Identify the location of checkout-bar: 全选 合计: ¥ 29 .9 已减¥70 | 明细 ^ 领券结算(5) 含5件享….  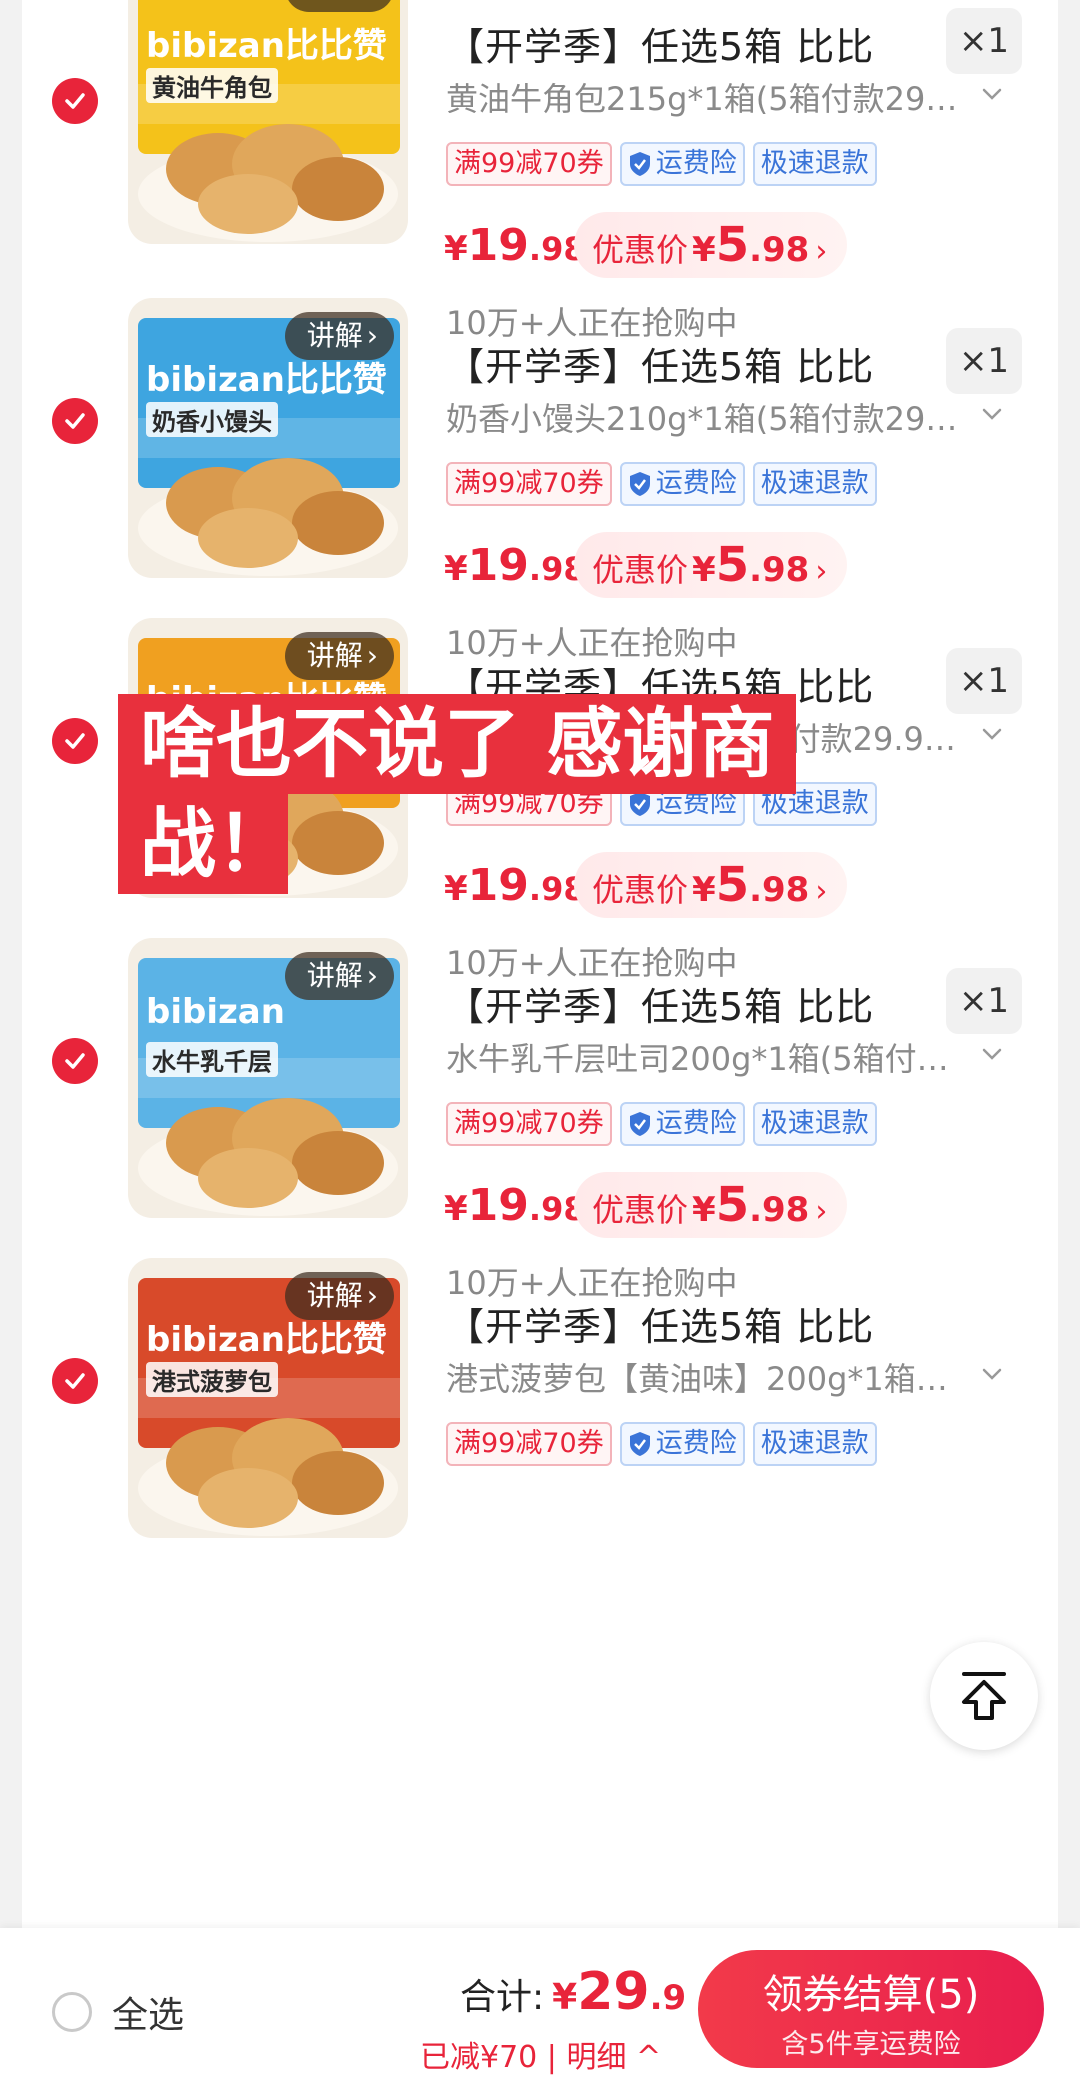
(540, 2008).